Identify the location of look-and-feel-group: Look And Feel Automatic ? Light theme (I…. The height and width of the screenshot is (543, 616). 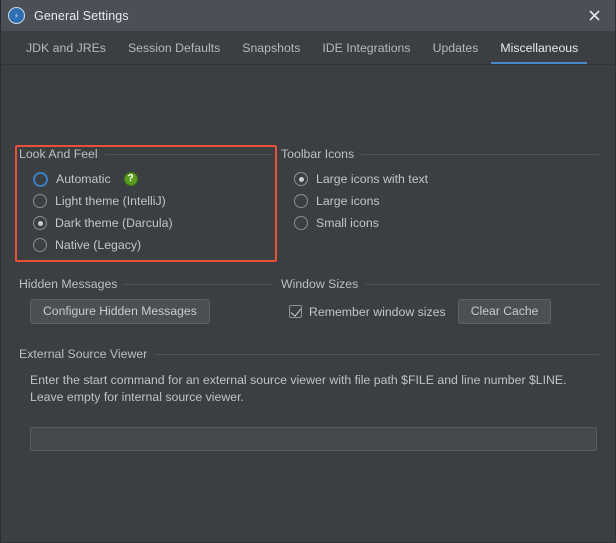
(146, 201).